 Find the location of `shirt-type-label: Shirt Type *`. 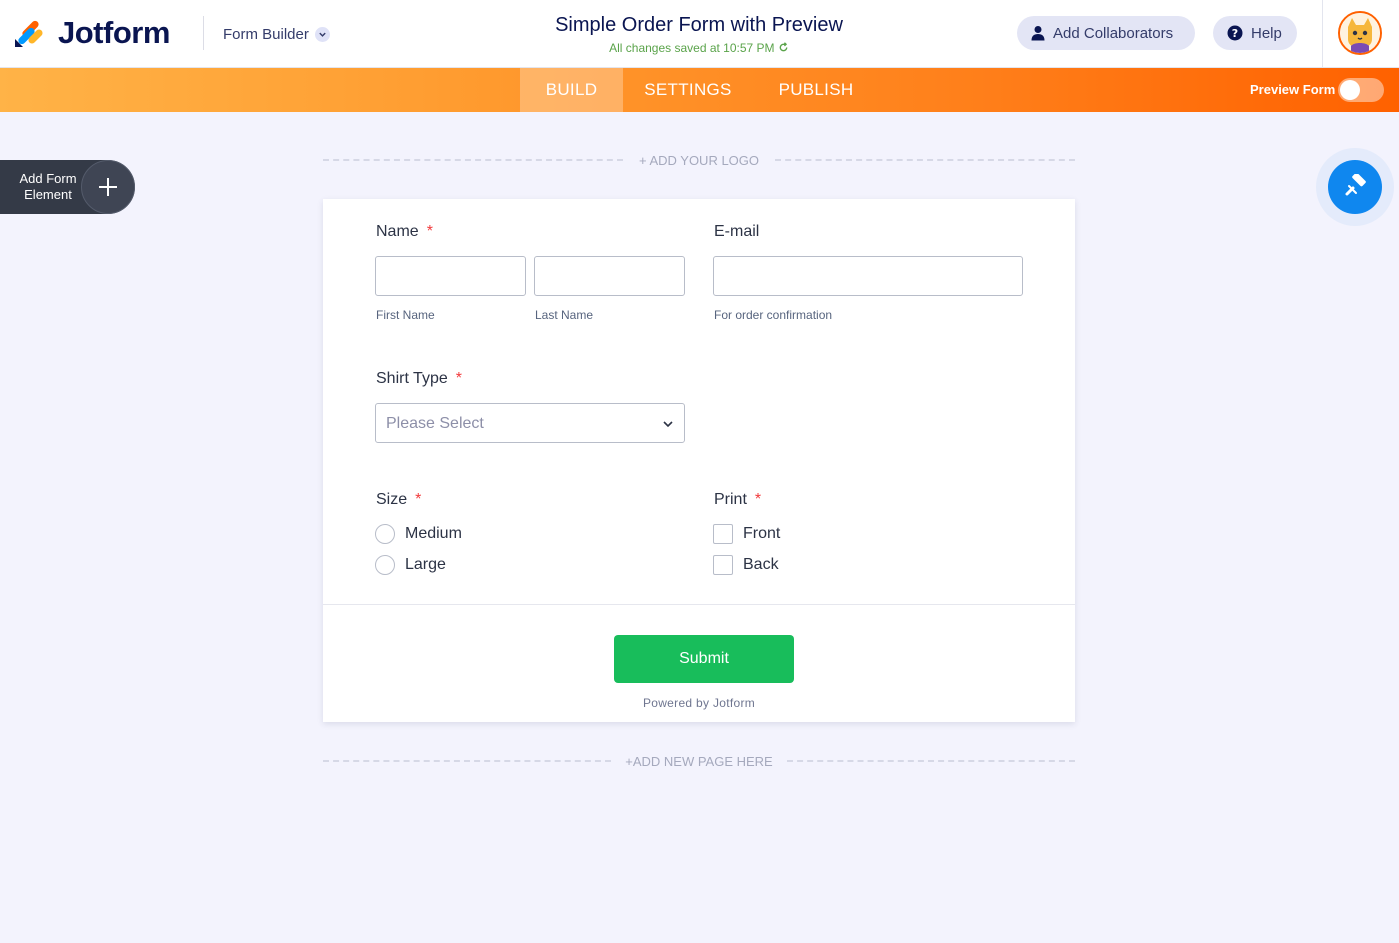

shirt-type-label: Shirt Type * is located at coordinates (419, 379).